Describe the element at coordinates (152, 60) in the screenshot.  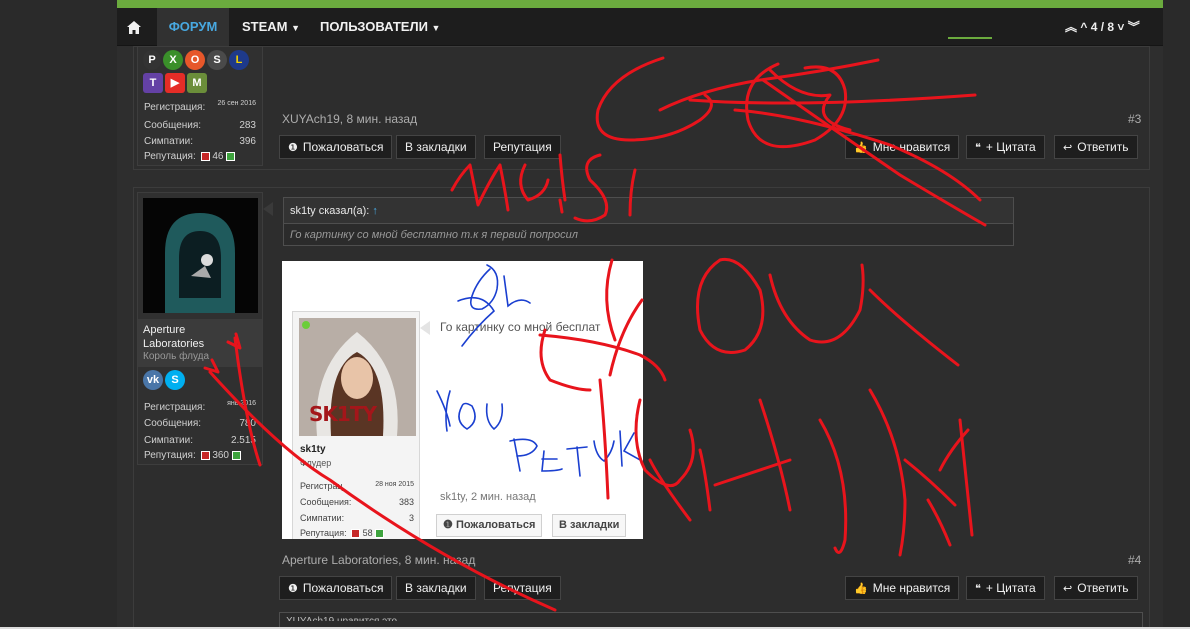
I see `playstation-icon: P` at that location.